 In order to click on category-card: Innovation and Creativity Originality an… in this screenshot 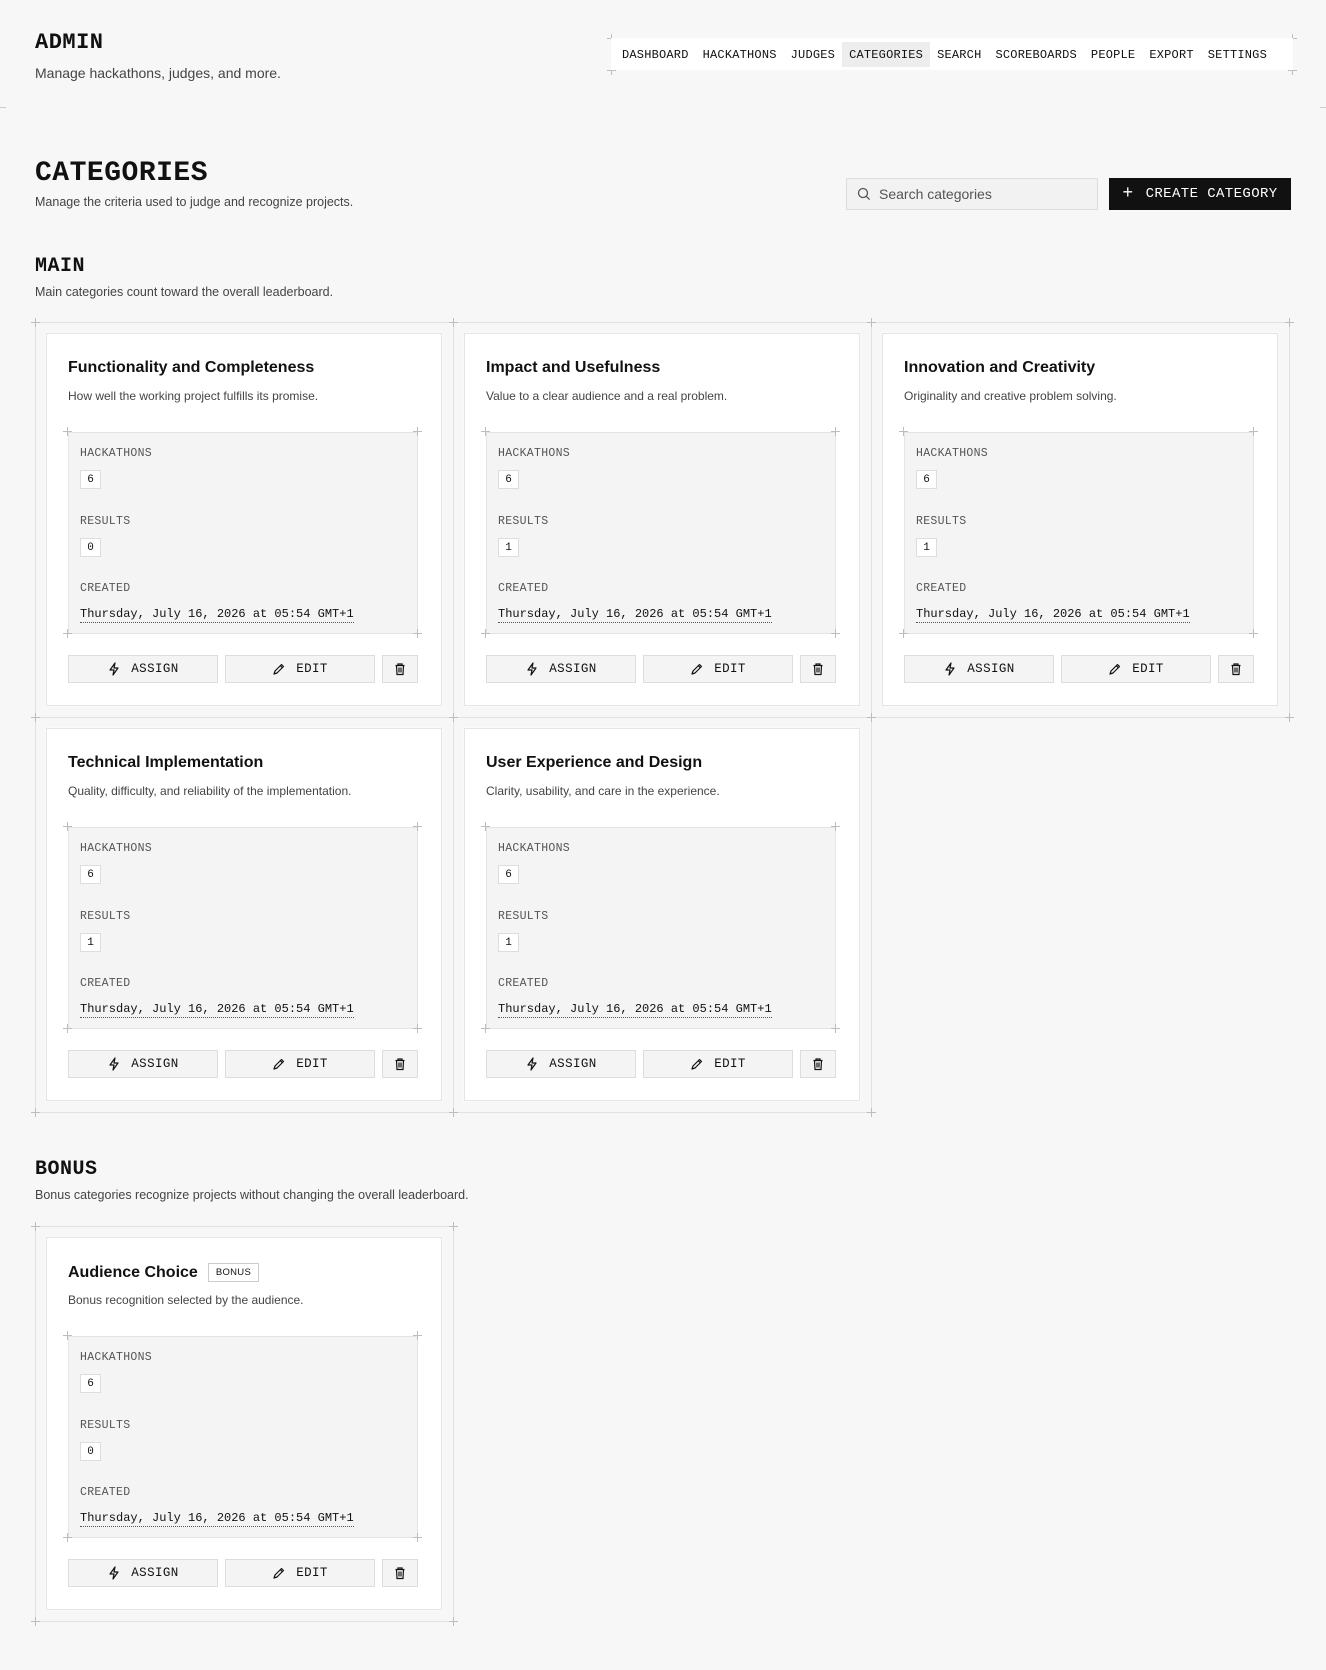, I will do `click(1080, 519)`.